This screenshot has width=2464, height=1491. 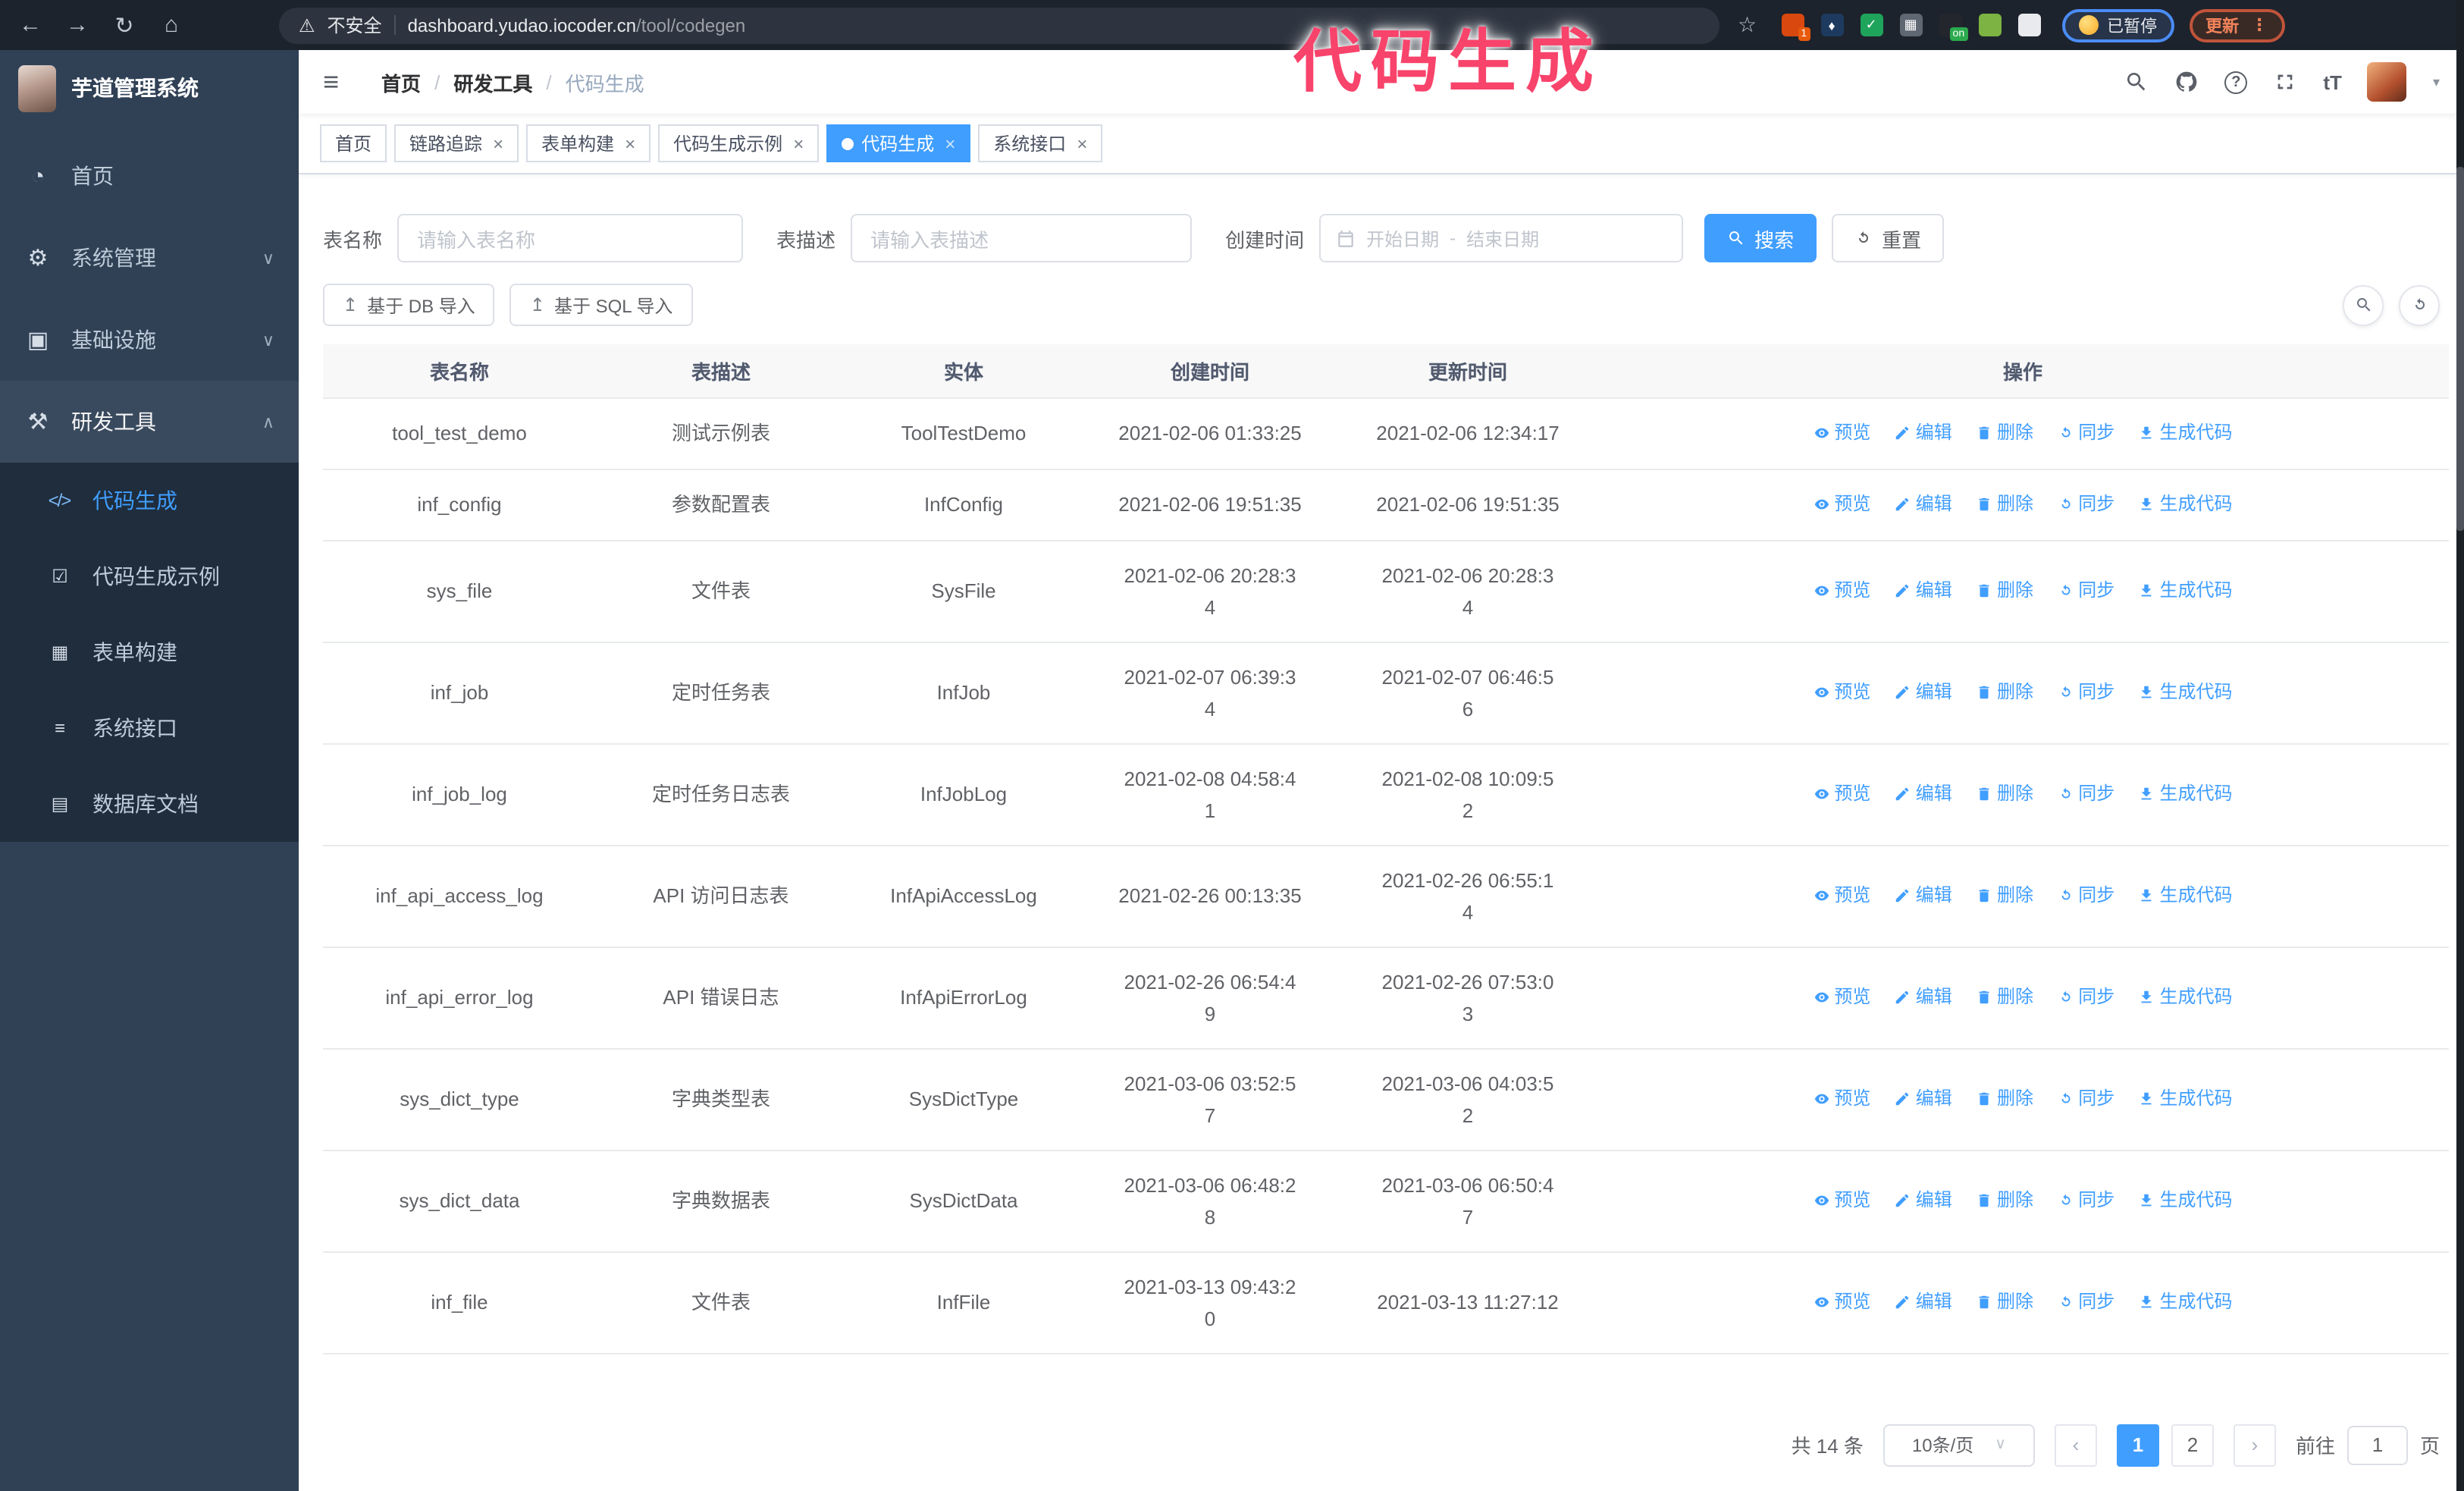 I want to click on extension-gem-icon: ♦, so click(x=1832, y=25).